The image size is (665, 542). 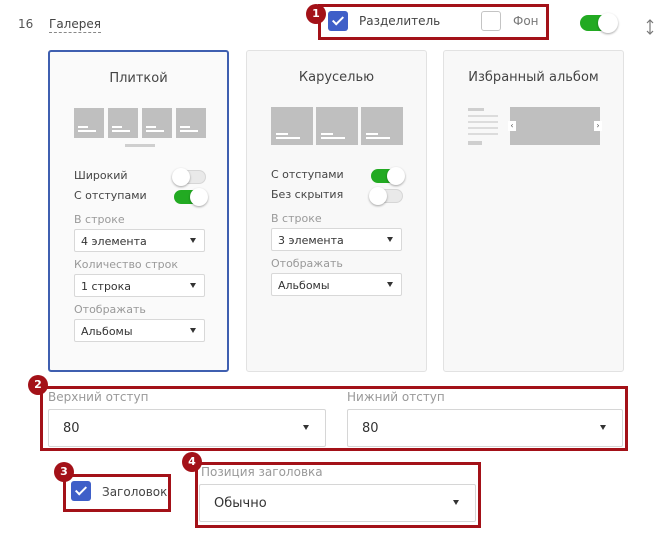 What do you see at coordinates (296, 218) in the screenshot?
I see `carousel-per-row-label: В строке` at bounding box center [296, 218].